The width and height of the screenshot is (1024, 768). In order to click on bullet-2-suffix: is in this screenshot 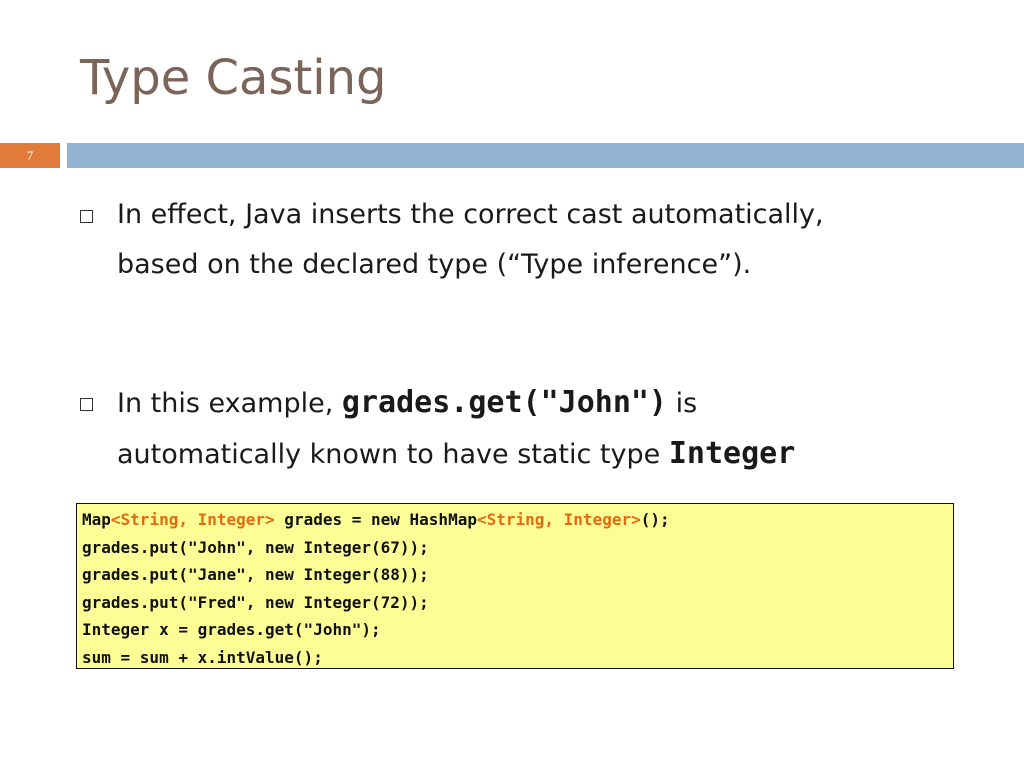, I will do `click(682, 403)`.